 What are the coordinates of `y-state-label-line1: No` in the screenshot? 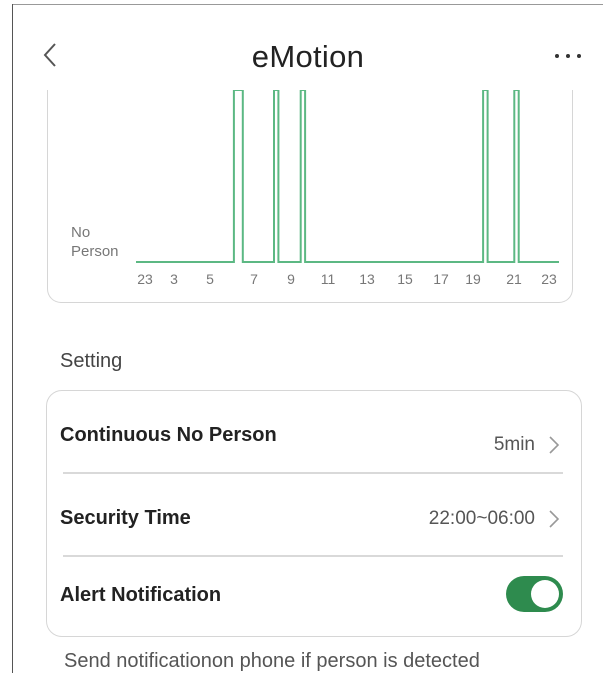 It's located at (80, 232).